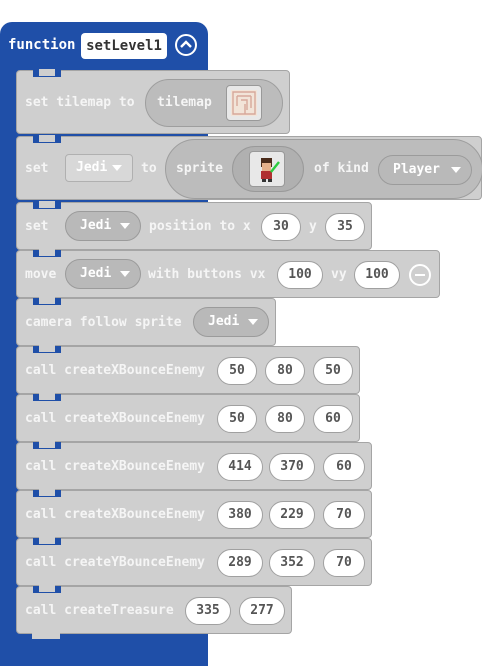 This screenshot has height=666, width=482. I want to click on camera-follow-block: camera follow sprite Jedi, so click(146, 321).